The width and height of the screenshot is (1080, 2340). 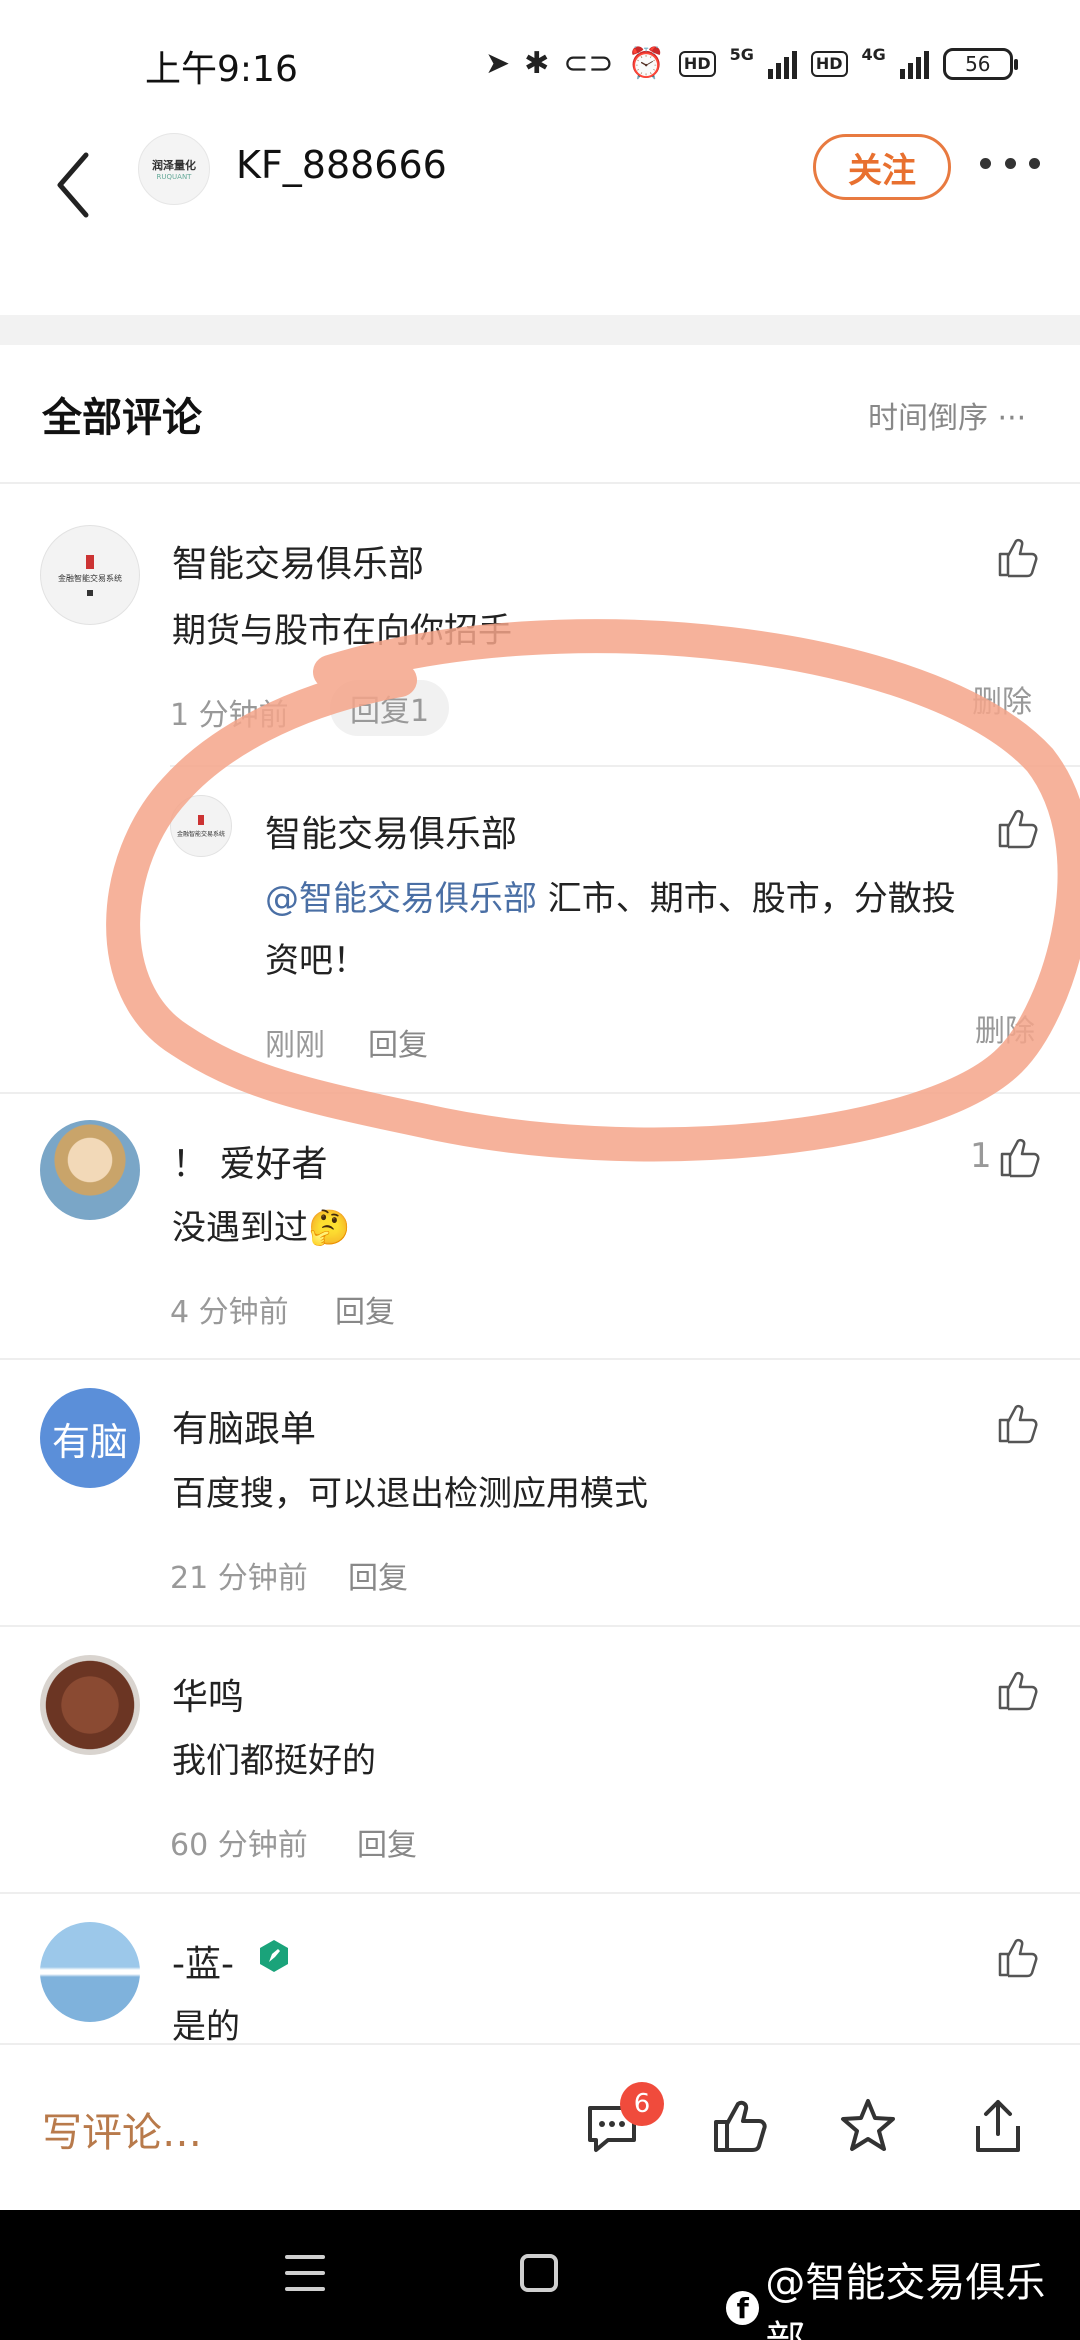 What do you see at coordinates (305, 2273) in the screenshot?
I see `menu-icon` at bounding box center [305, 2273].